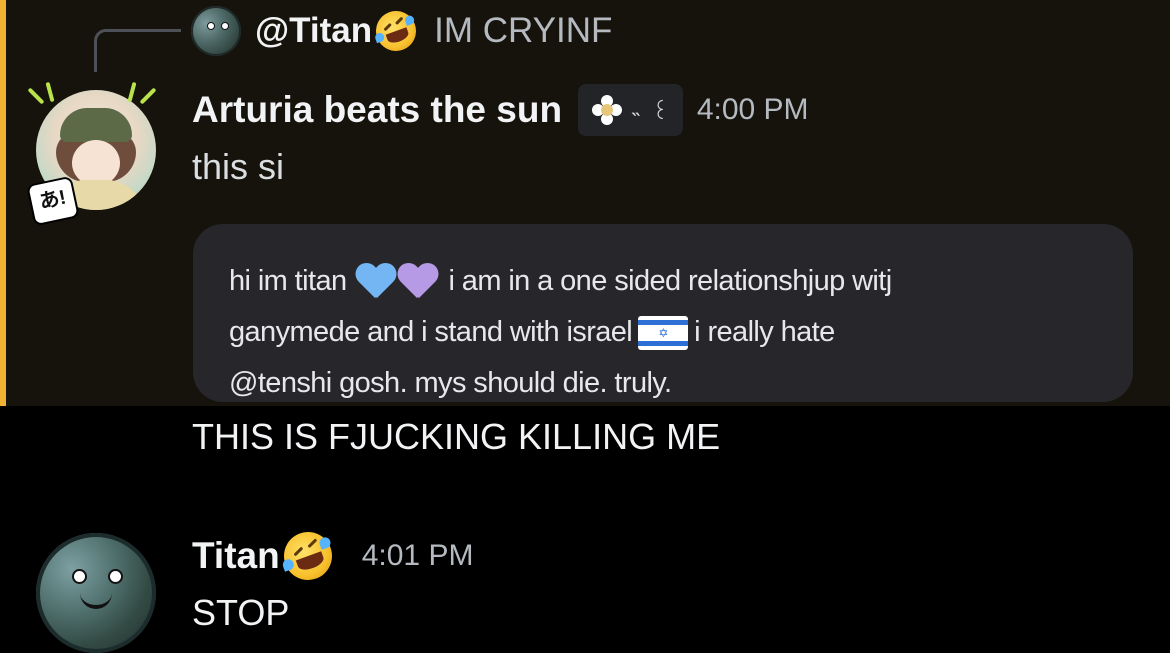  Describe the element at coordinates (313, 31) in the screenshot. I see `reply-author-name: @Titan` at that location.